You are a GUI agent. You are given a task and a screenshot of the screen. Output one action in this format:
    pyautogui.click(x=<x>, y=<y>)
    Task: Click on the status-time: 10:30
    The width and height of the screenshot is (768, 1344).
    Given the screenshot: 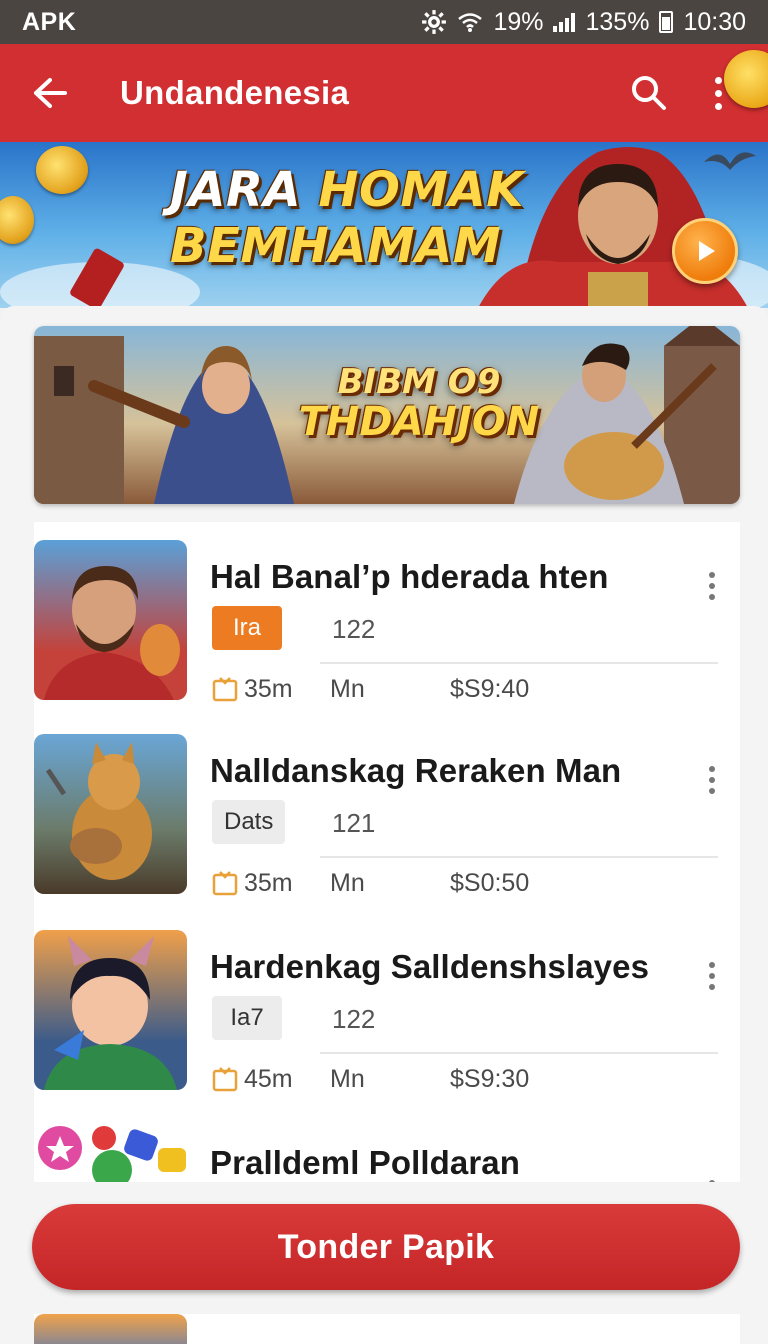 What is the action you would take?
    pyautogui.click(x=714, y=21)
    